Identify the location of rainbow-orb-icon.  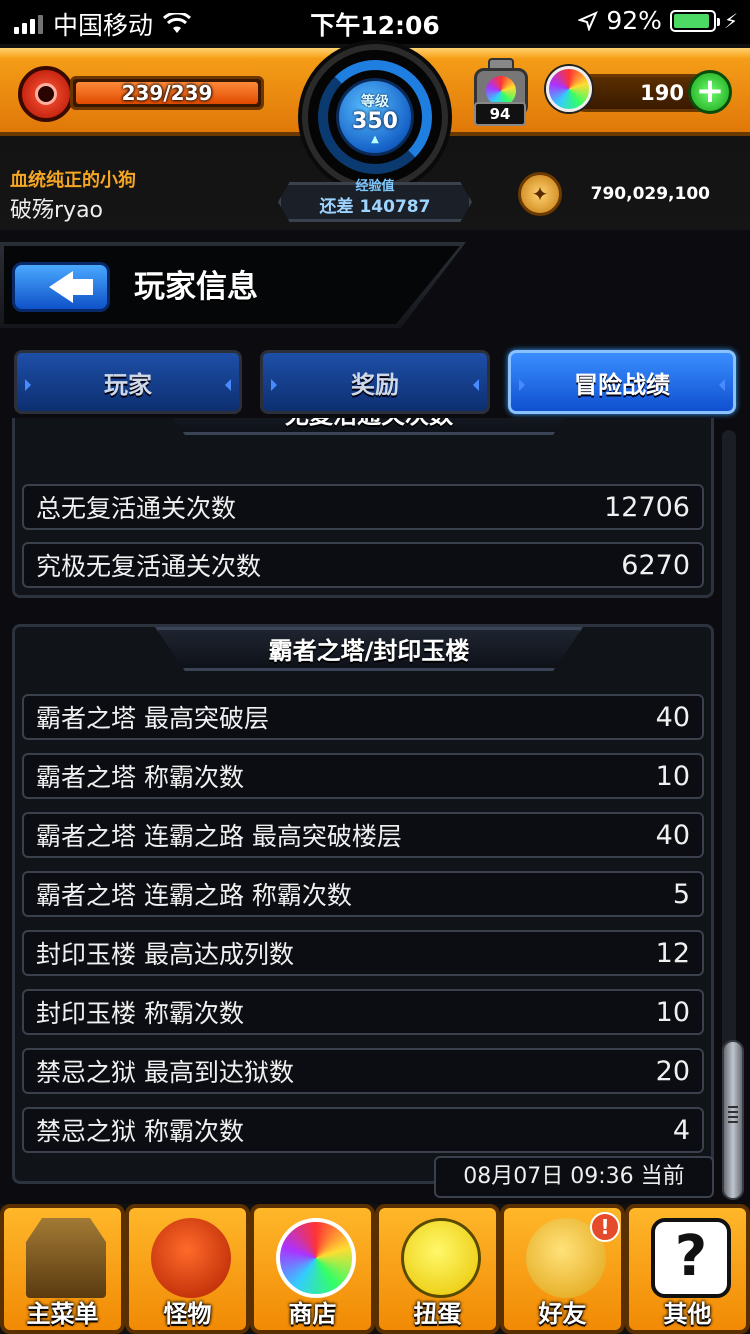
(316, 1258).